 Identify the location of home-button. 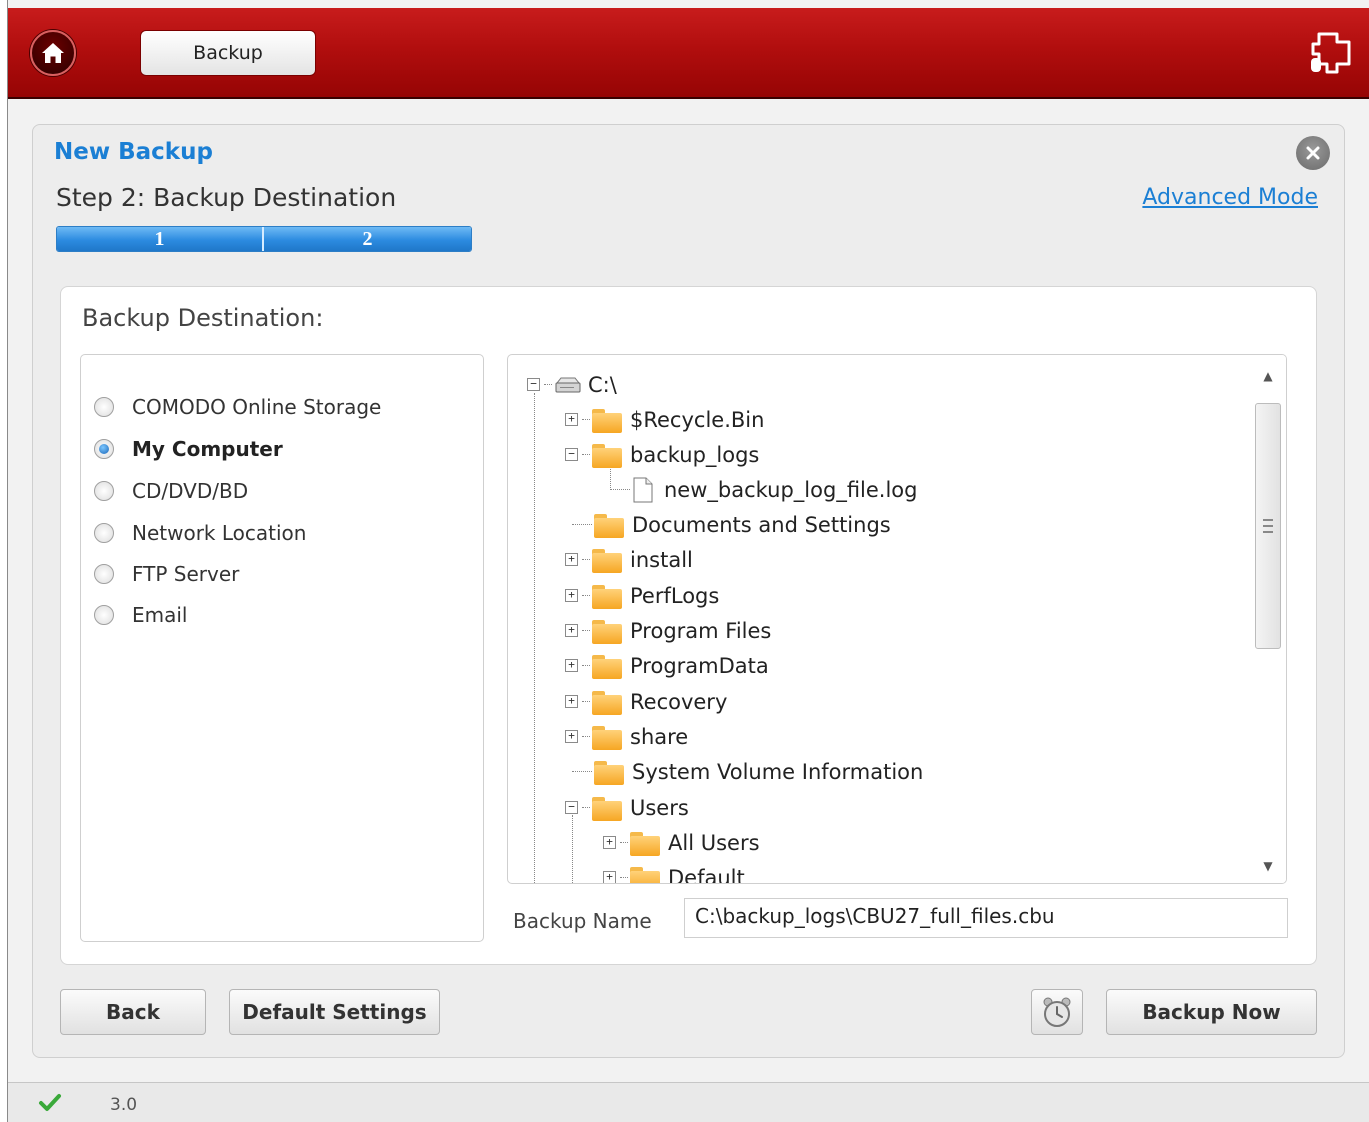
(53, 53).